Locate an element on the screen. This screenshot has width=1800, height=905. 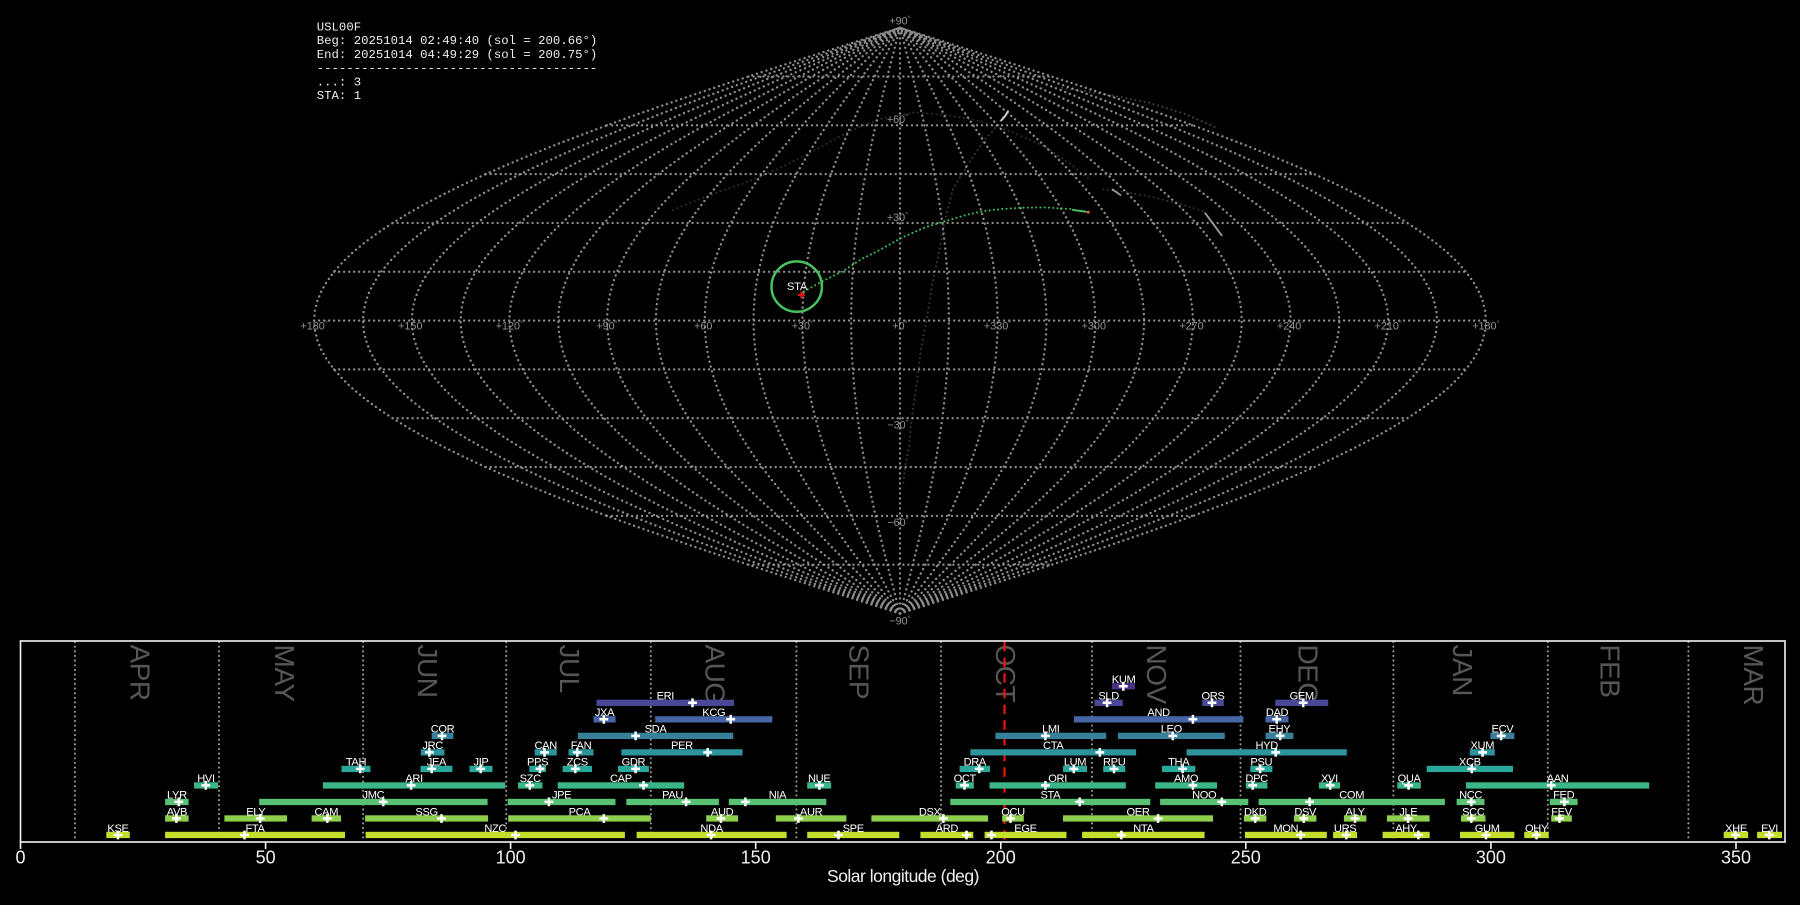
svg-text: GUM is located at coordinates (1487, 829).